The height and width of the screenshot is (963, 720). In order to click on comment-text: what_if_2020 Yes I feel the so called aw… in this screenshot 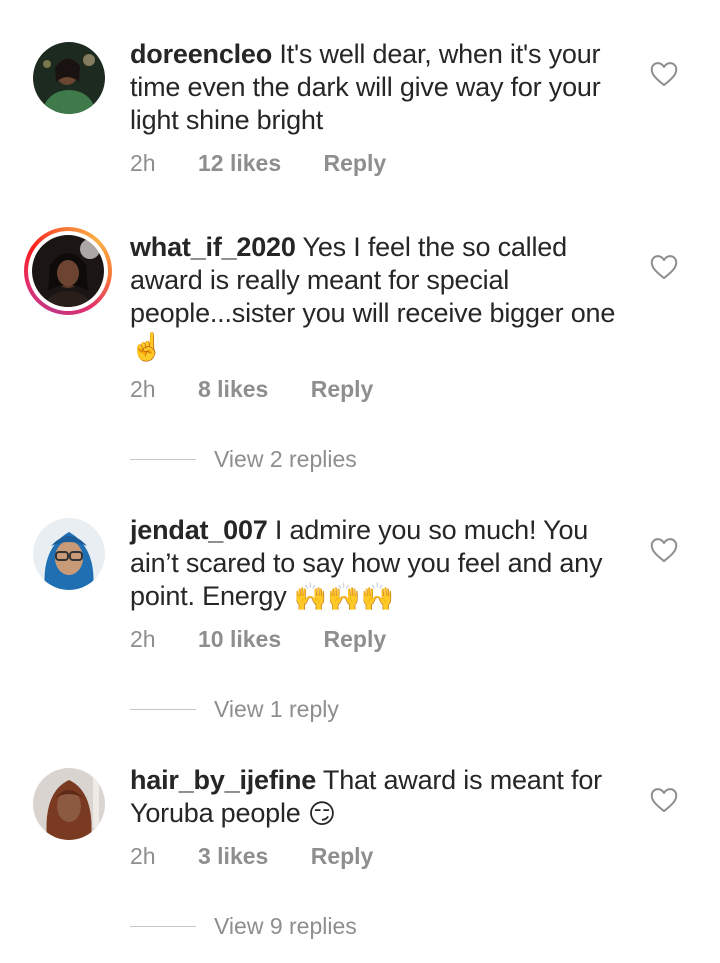, I will do `click(375, 297)`.